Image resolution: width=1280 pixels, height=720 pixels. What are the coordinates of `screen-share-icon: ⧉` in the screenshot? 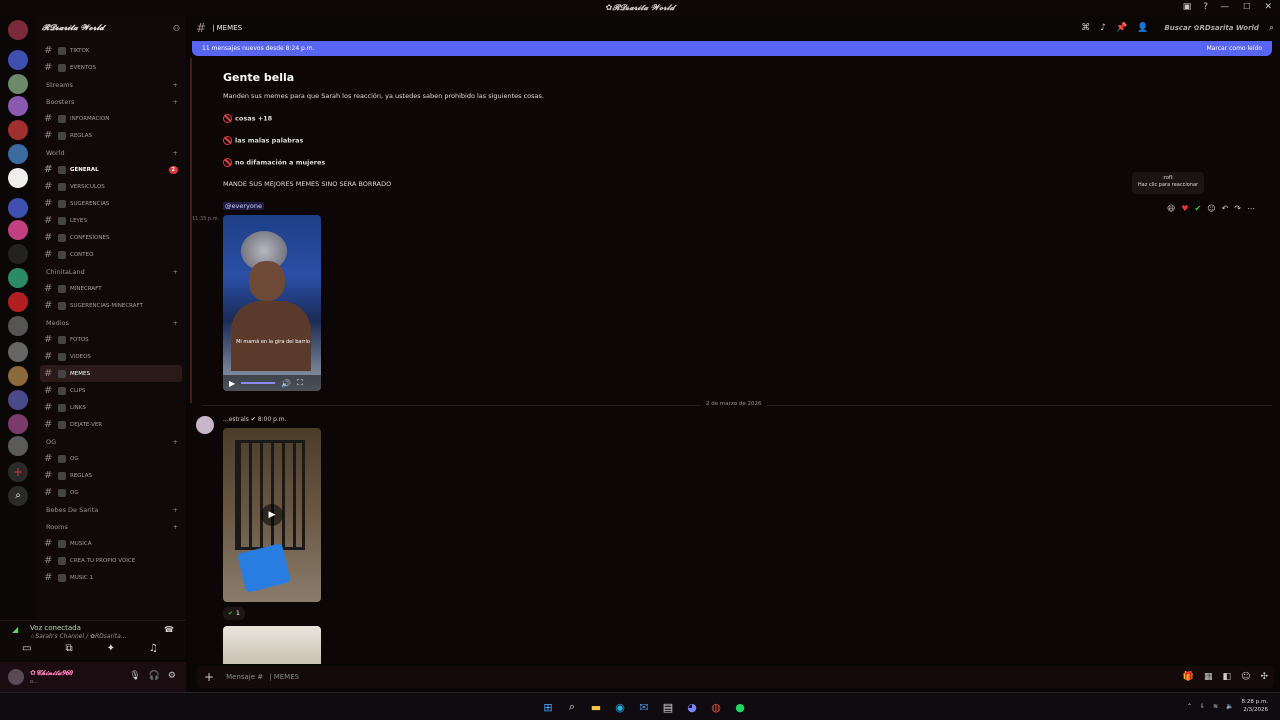 It's located at (68, 648).